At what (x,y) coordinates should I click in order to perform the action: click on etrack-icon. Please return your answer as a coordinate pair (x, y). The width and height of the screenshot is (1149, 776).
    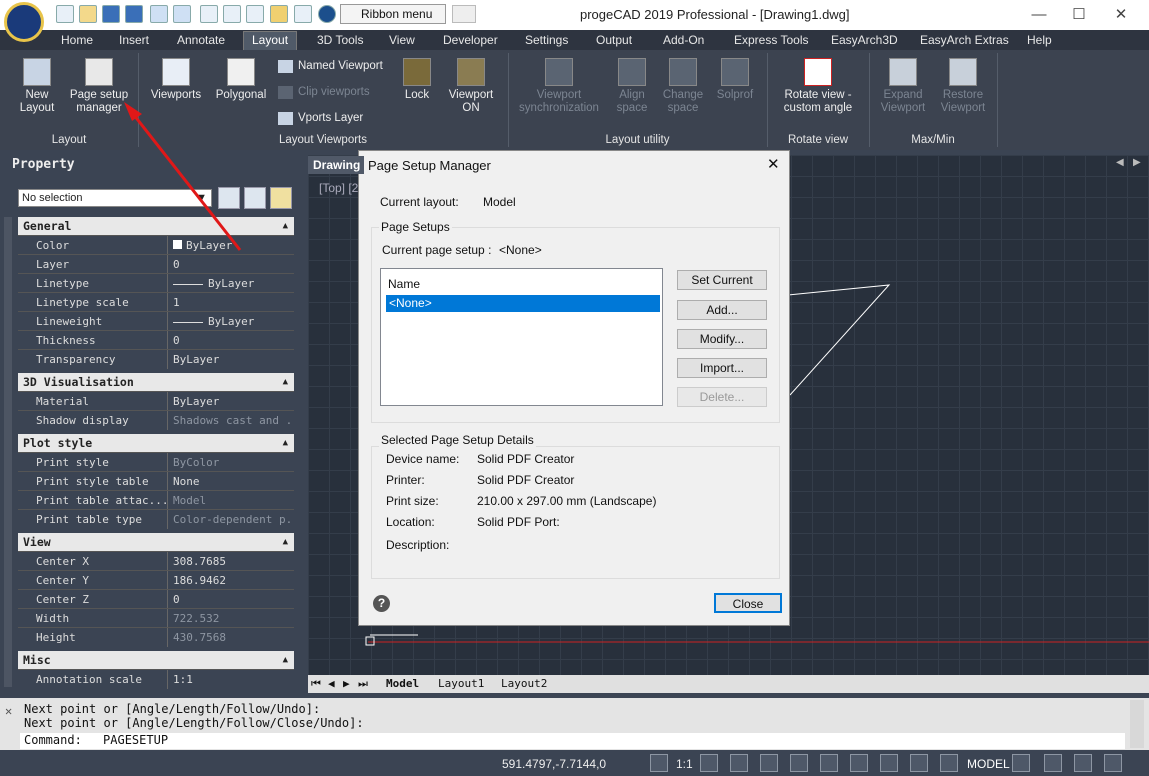
    Looking at the image, I should click on (919, 763).